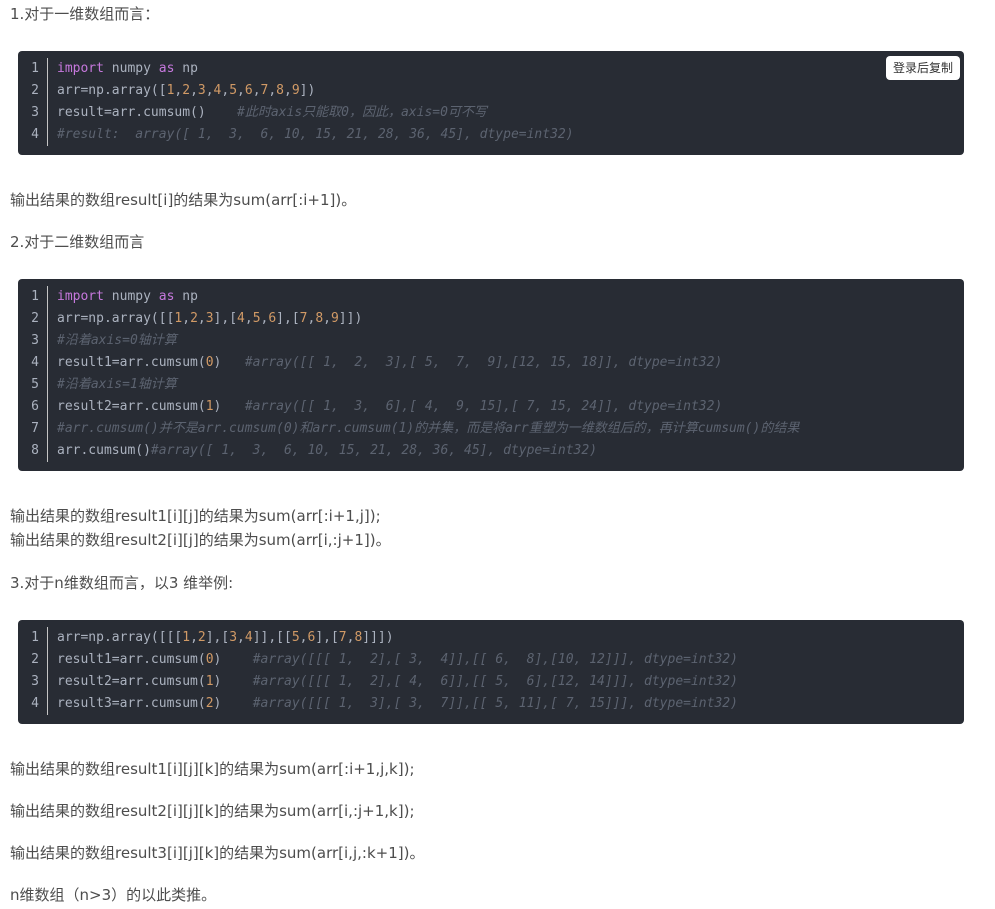 Image resolution: width=995 pixels, height=909 pixels. Describe the element at coordinates (113, 895) in the screenshot. I see `conclusion-text: n维数组（n>3）的以此类推。` at that location.